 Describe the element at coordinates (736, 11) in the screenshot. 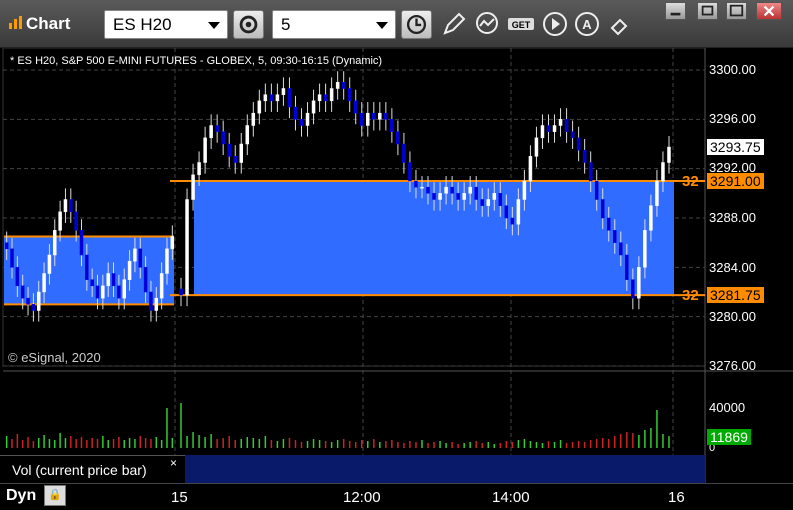

I see `maximize-button` at that location.